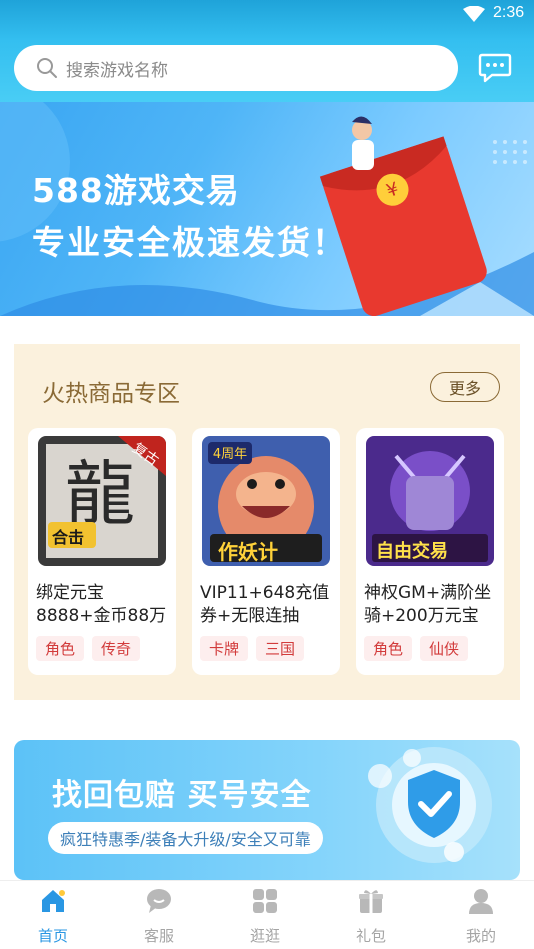  Describe the element at coordinates (52, 936) in the screenshot. I see `nav-label: 首页` at that location.